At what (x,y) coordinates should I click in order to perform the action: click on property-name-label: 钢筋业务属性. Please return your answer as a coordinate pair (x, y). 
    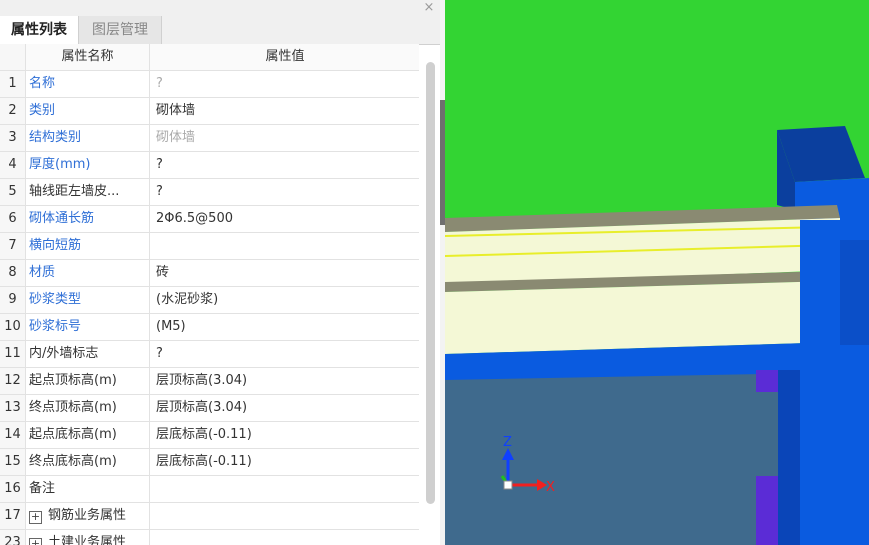
    Looking at the image, I should click on (87, 515).